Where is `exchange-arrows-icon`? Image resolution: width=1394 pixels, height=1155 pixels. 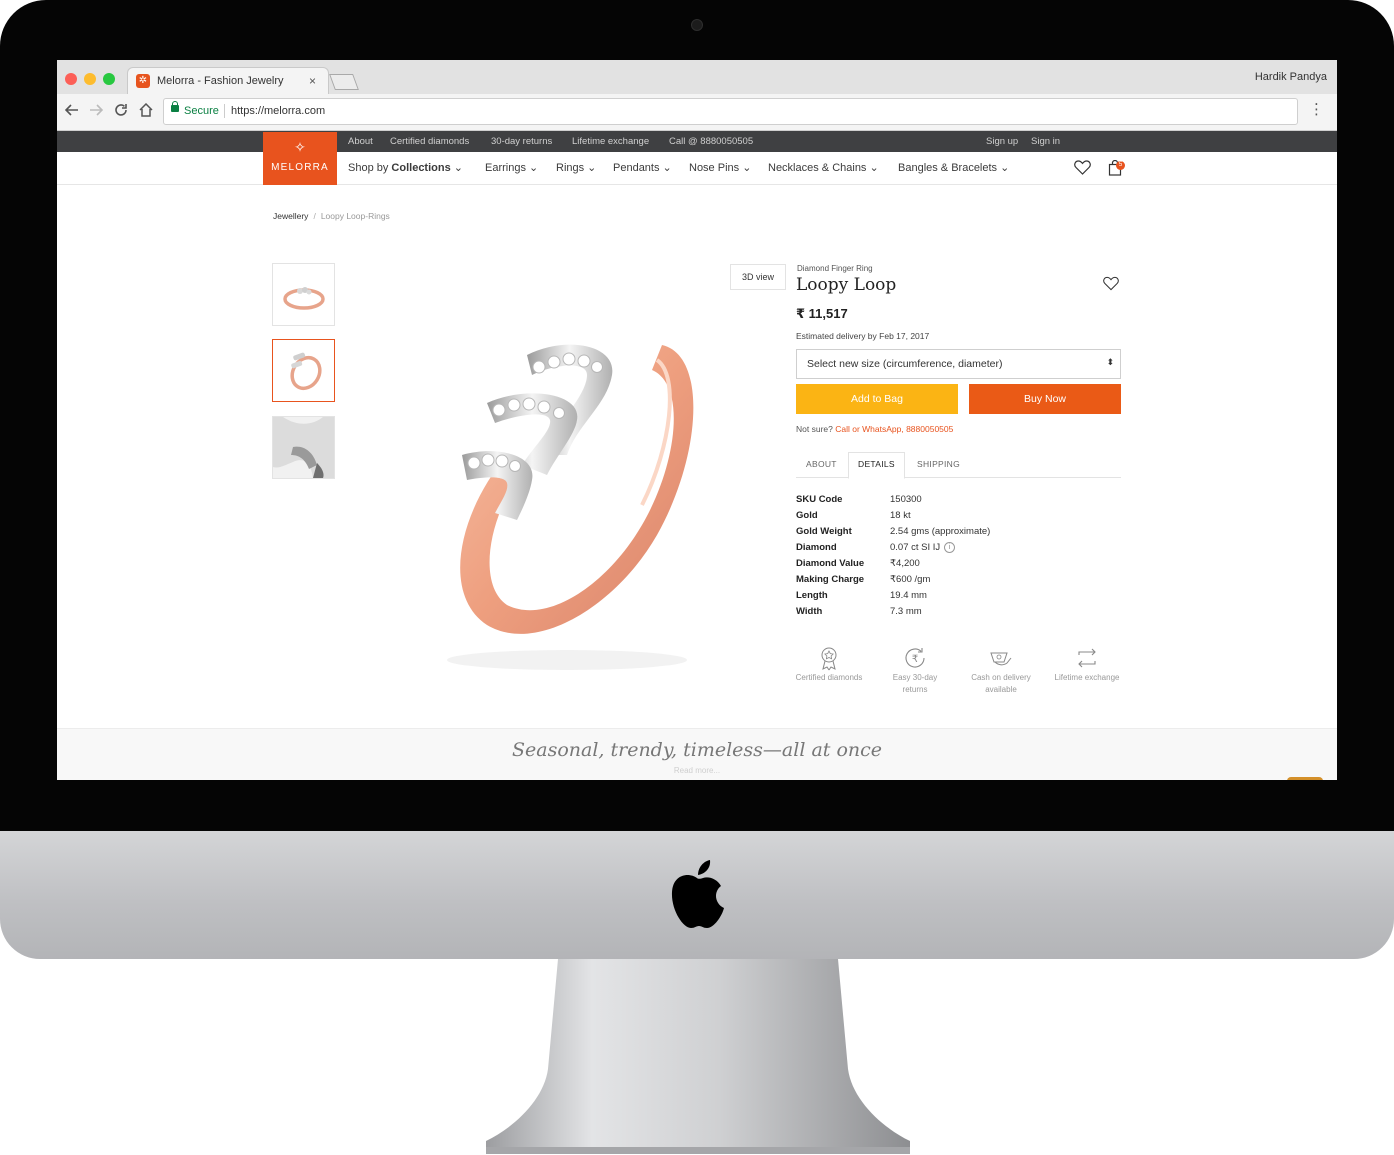 exchange-arrows-icon is located at coordinates (1087, 658).